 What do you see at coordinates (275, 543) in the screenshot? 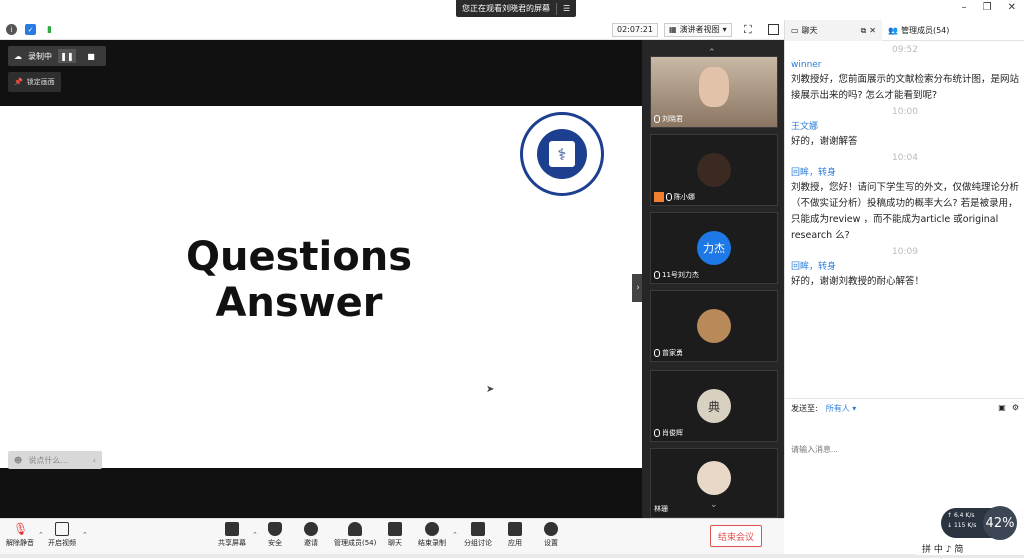
I see `security-label: 安全` at bounding box center [275, 543].